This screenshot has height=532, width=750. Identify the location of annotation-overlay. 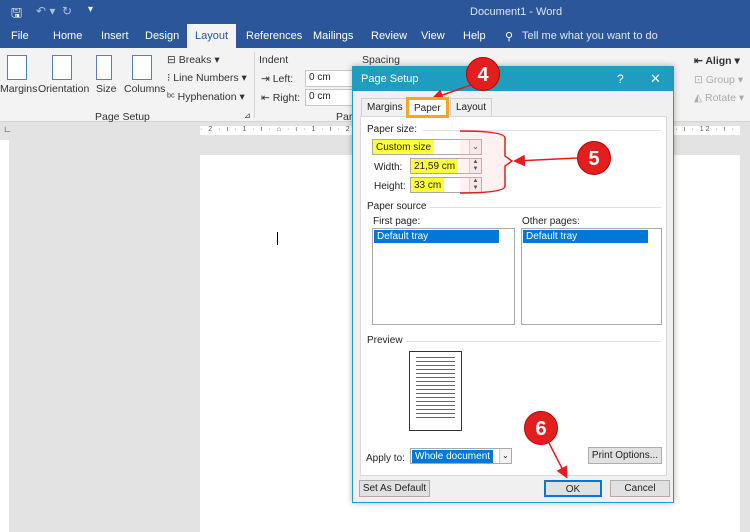
(504, 281).